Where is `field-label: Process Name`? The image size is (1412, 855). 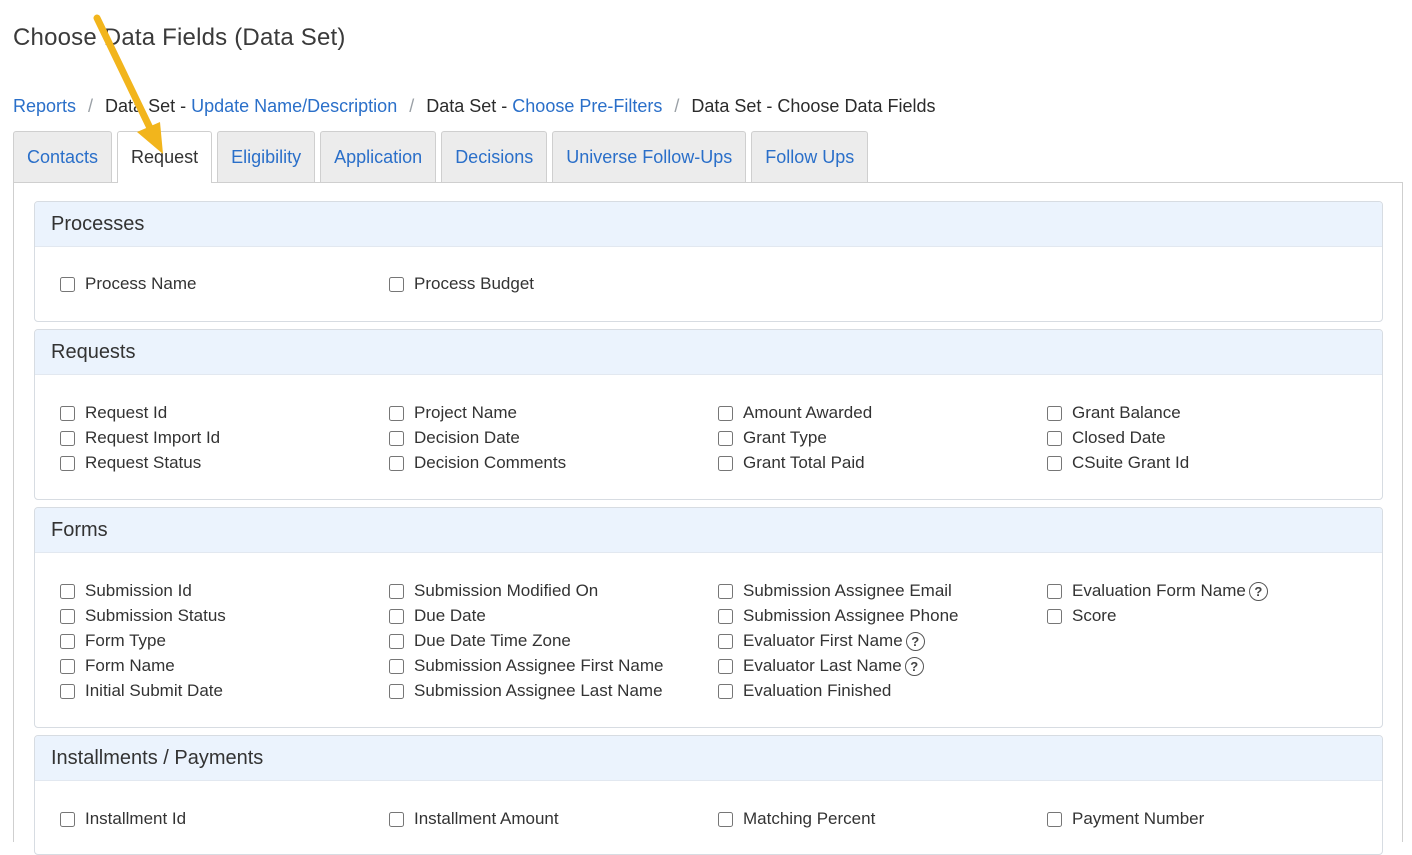 field-label: Process Name is located at coordinates (141, 283).